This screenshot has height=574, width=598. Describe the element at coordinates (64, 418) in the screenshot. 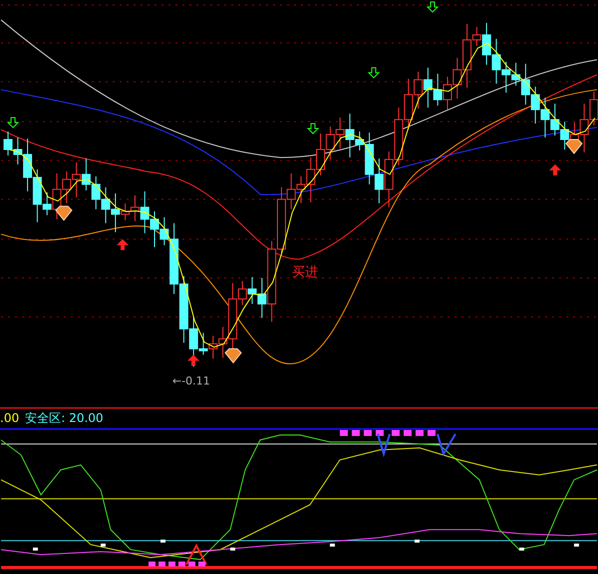

I see `safe-zone-label: 安全区: 20.00` at that location.